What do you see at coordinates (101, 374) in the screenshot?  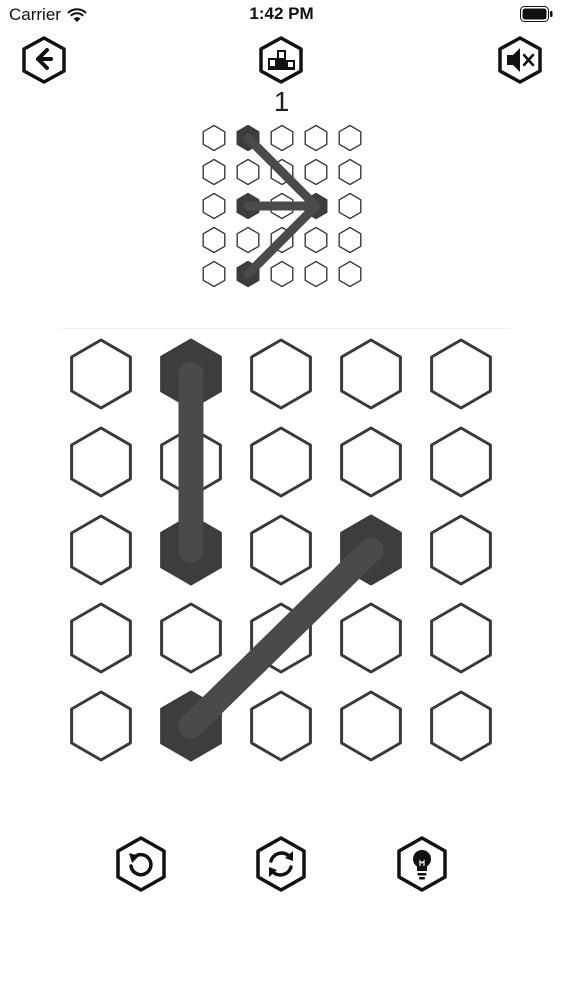 I see `board-hex-cell-r0-c0` at bounding box center [101, 374].